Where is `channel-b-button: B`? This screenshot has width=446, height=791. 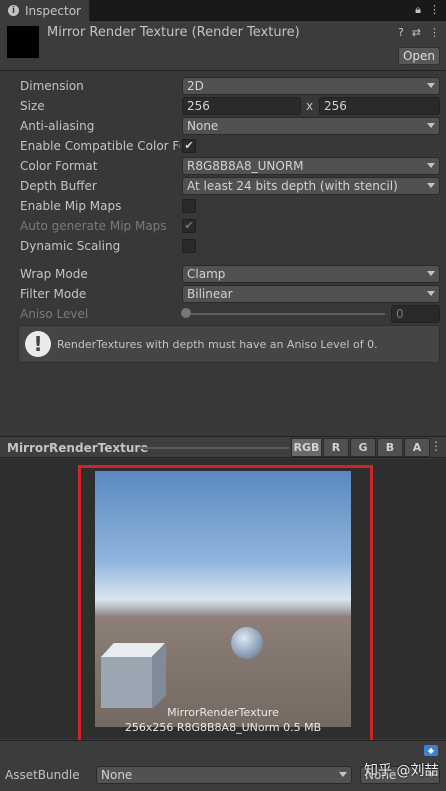
channel-b-button: B is located at coordinates (390, 447).